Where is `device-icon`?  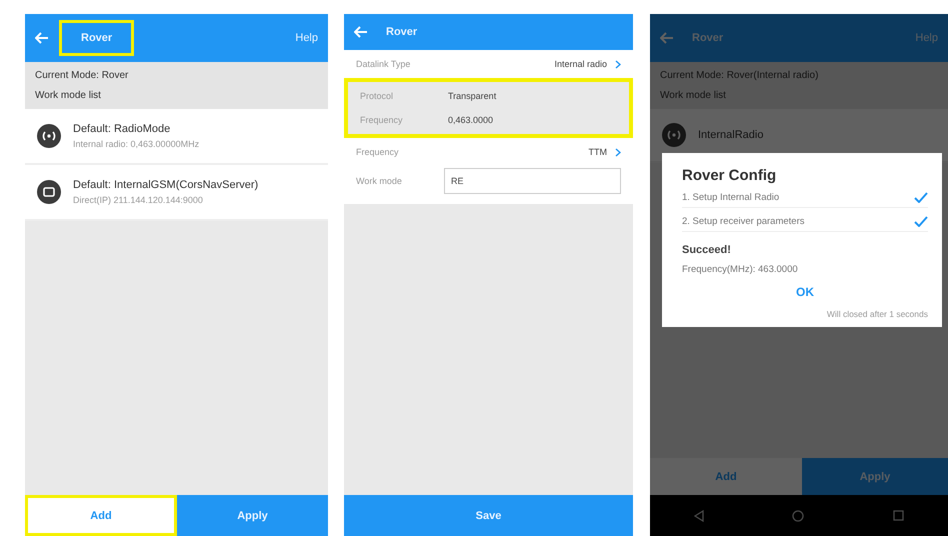 device-icon is located at coordinates (49, 192).